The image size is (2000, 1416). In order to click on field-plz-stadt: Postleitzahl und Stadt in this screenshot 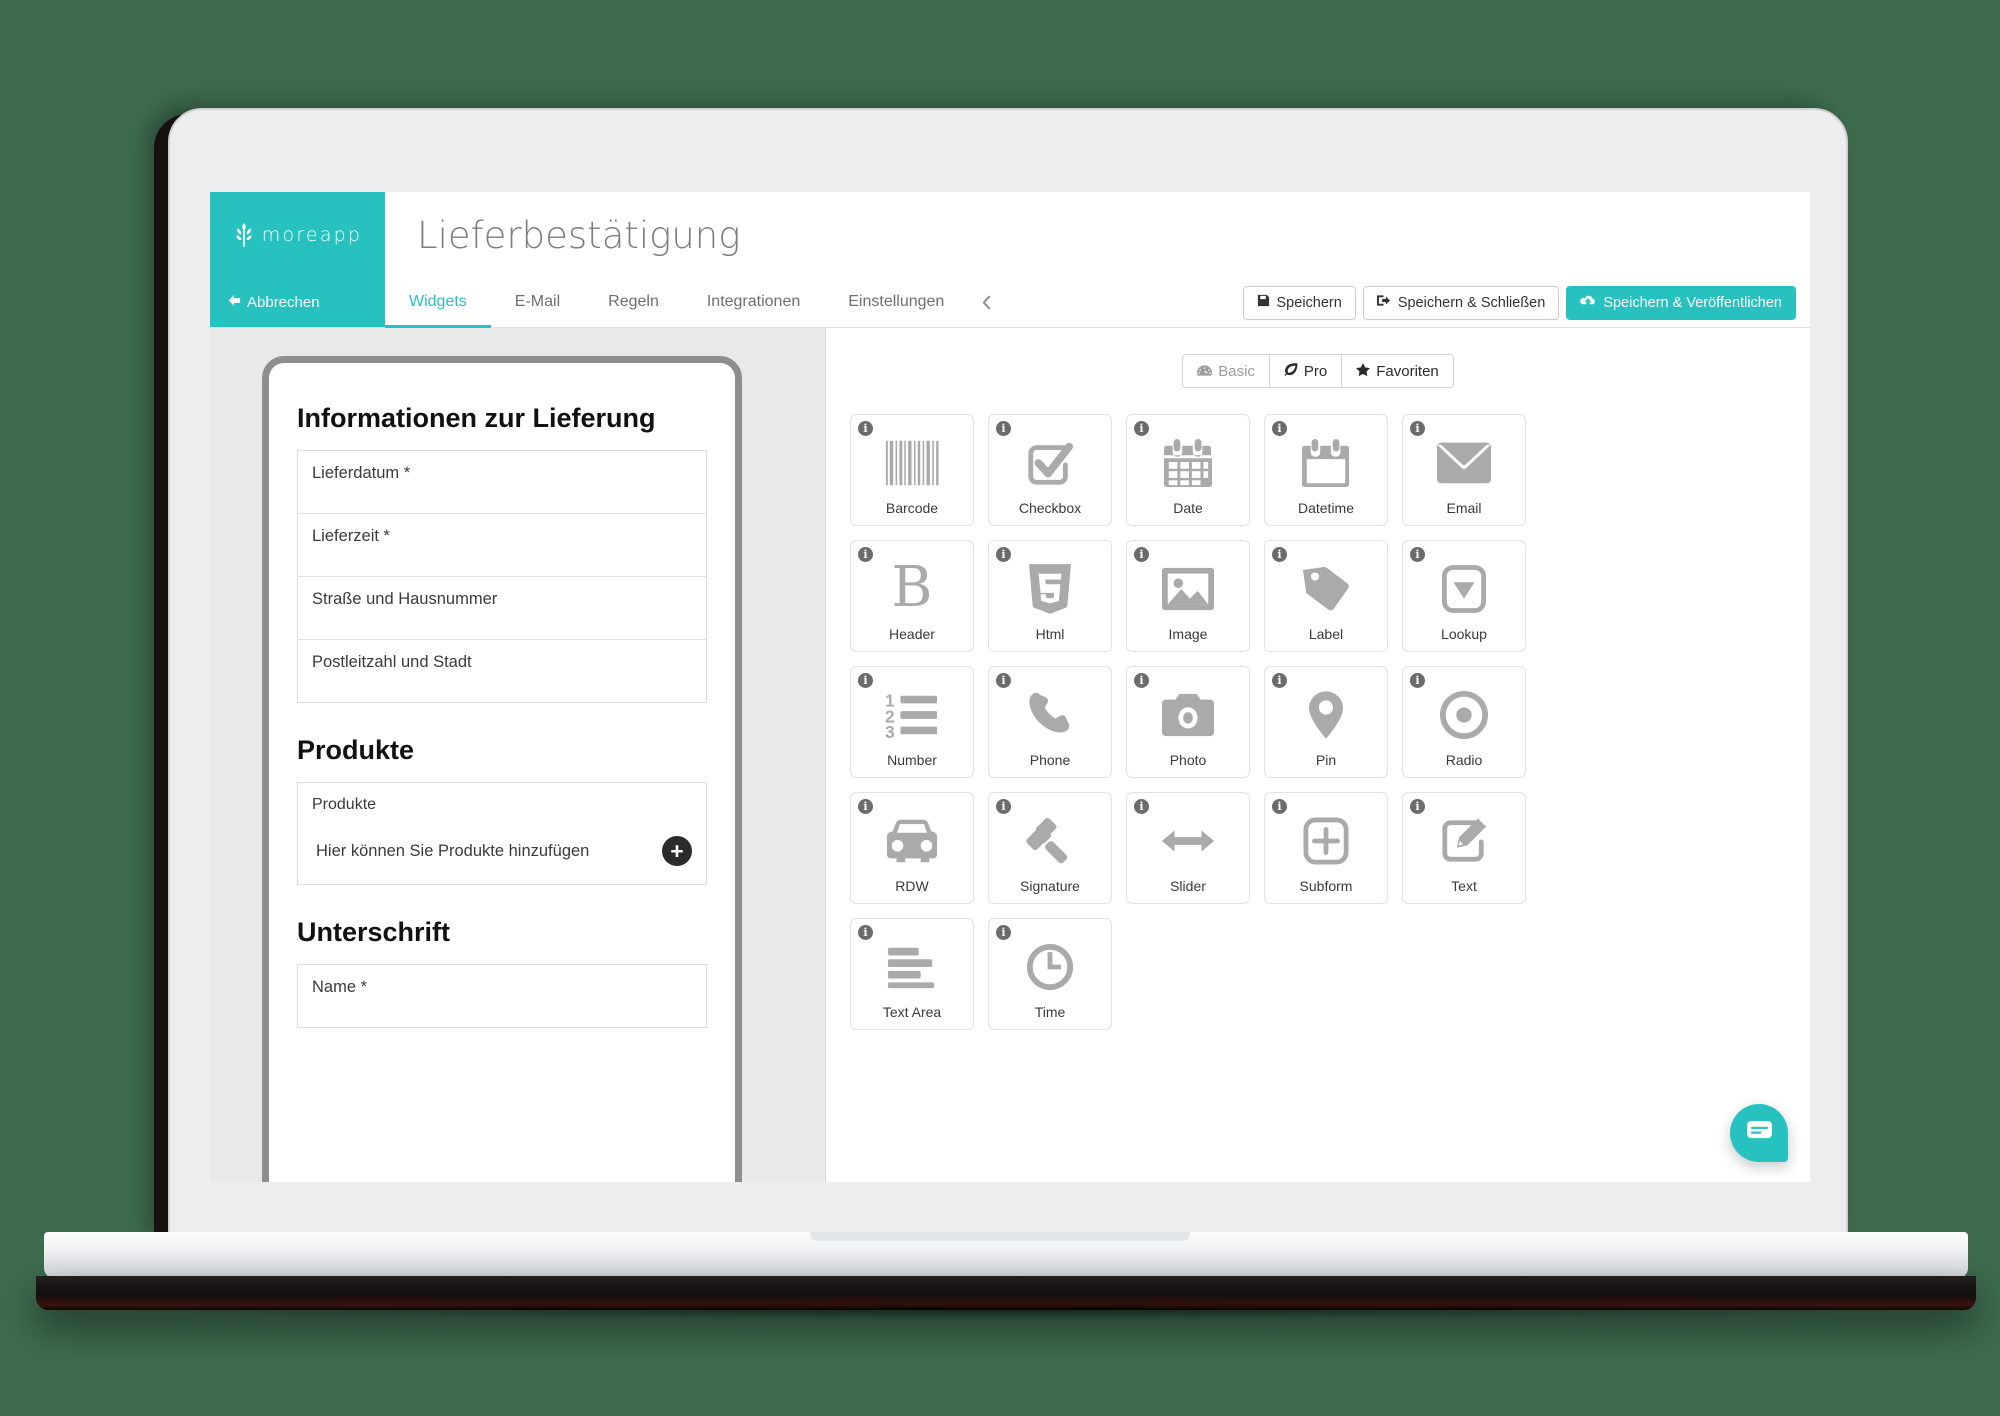, I will do `click(502, 671)`.